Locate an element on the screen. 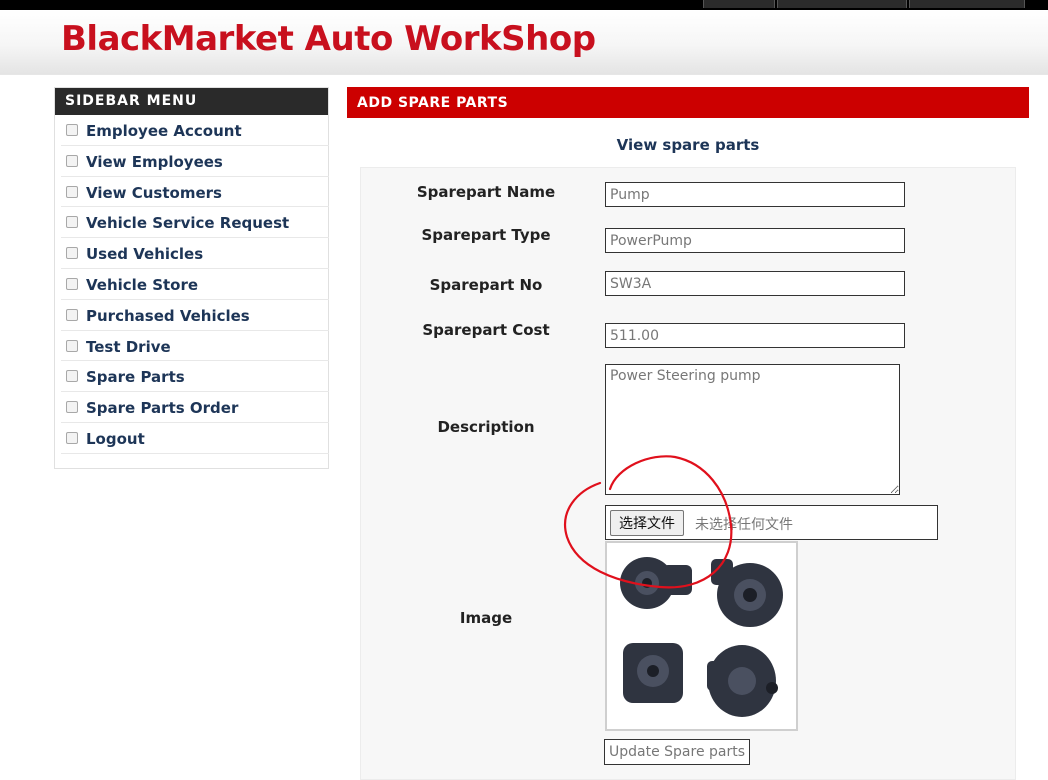  sidebar-item-label: View Customers is located at coordinates (154, 193).